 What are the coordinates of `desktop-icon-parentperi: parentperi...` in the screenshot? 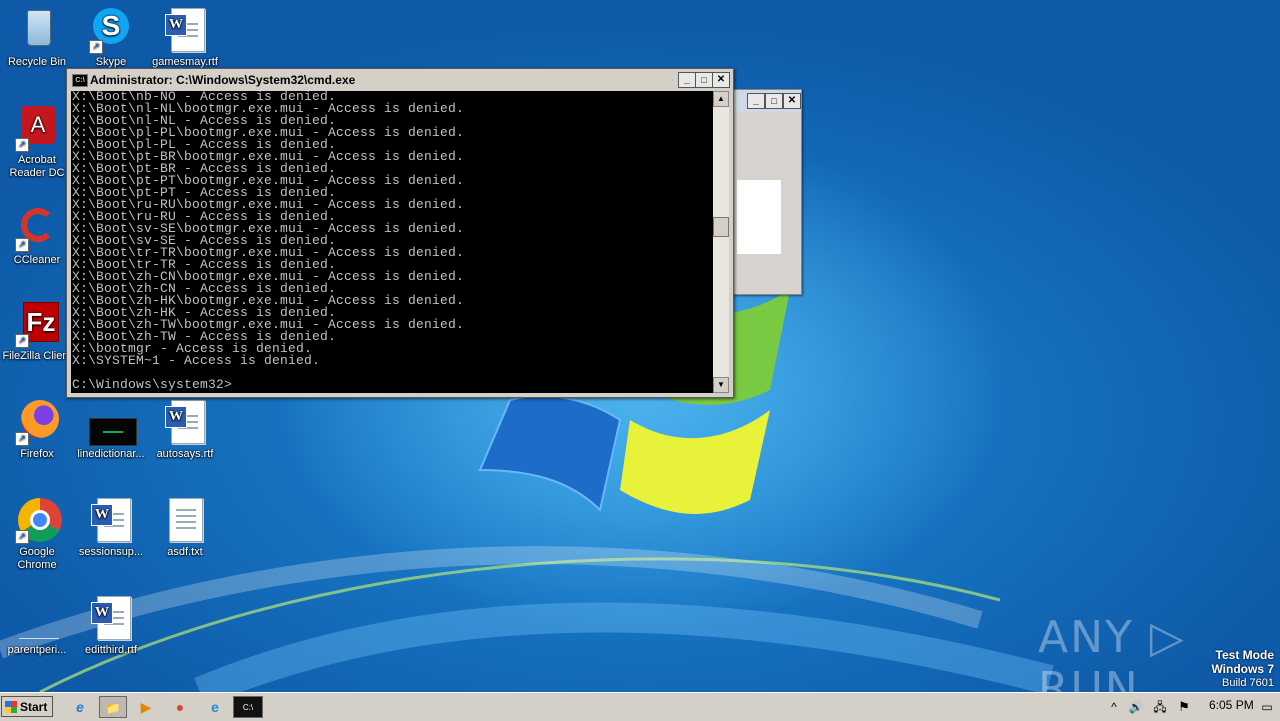 It's located at (37, 625).